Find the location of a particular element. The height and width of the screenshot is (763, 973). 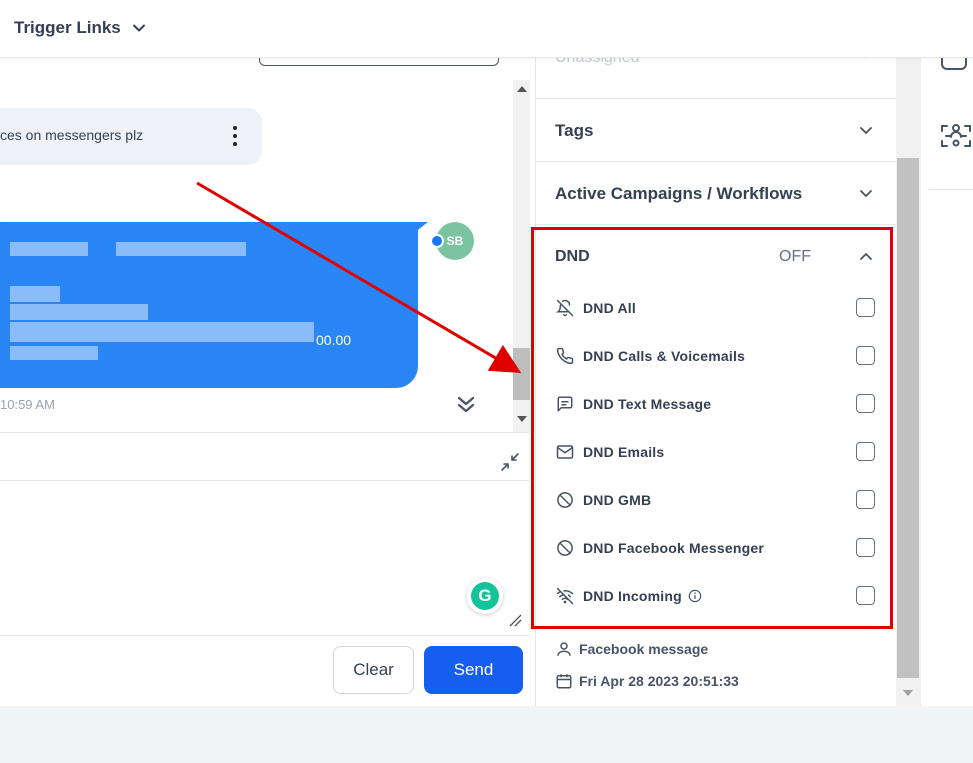

dnd-gmb-checkbox is located at coordinates (865, 499).